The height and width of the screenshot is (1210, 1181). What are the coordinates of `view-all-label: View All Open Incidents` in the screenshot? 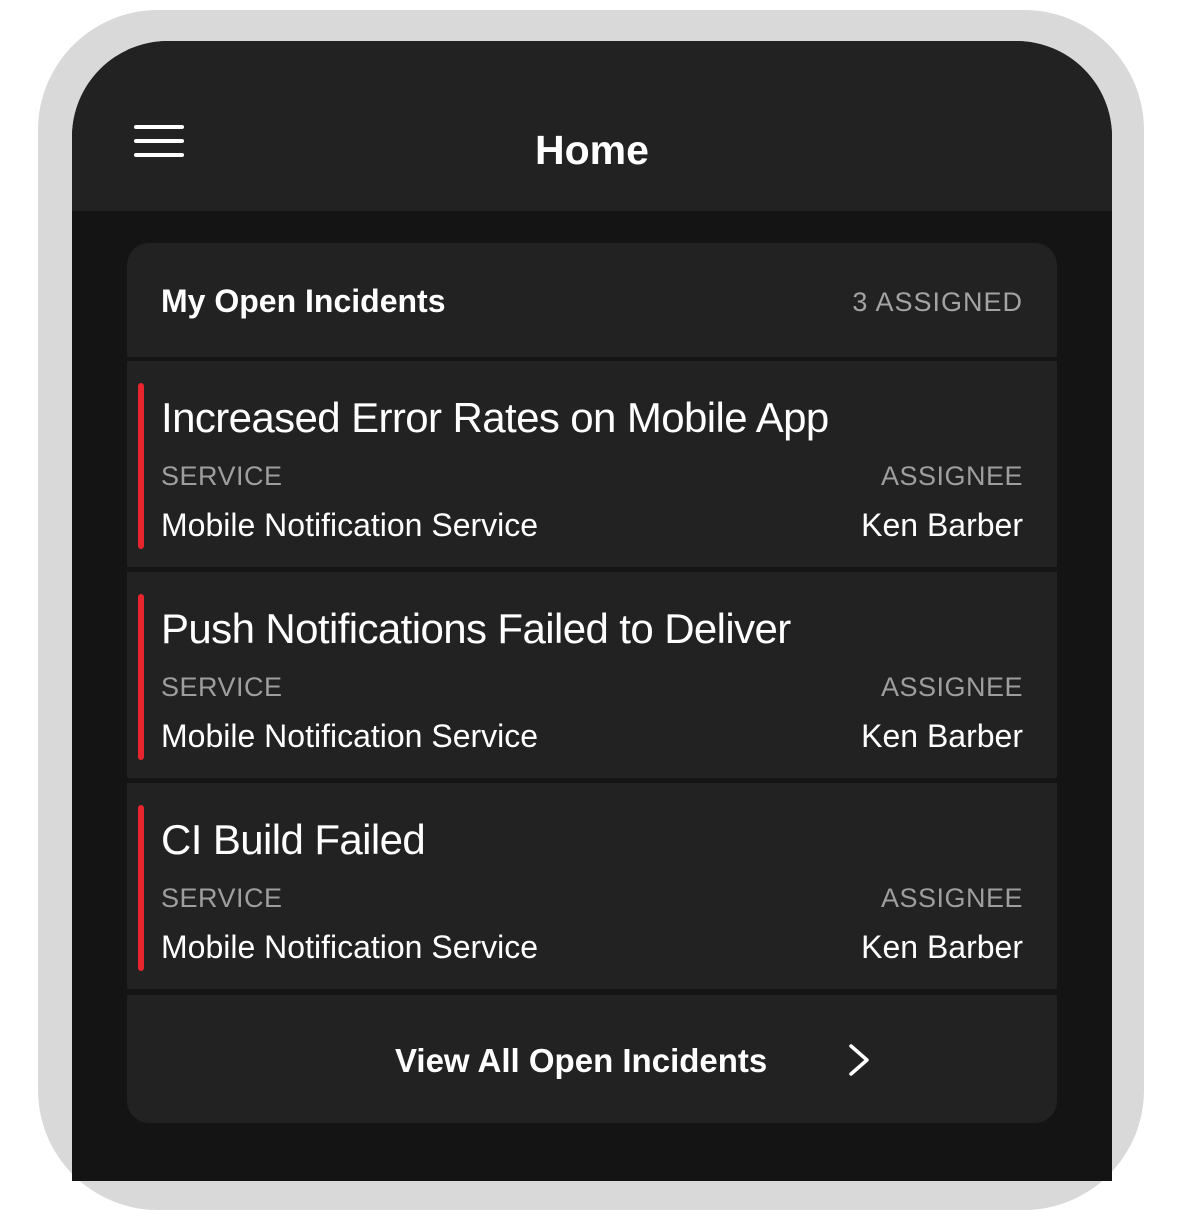 It's located at (581, 1060).